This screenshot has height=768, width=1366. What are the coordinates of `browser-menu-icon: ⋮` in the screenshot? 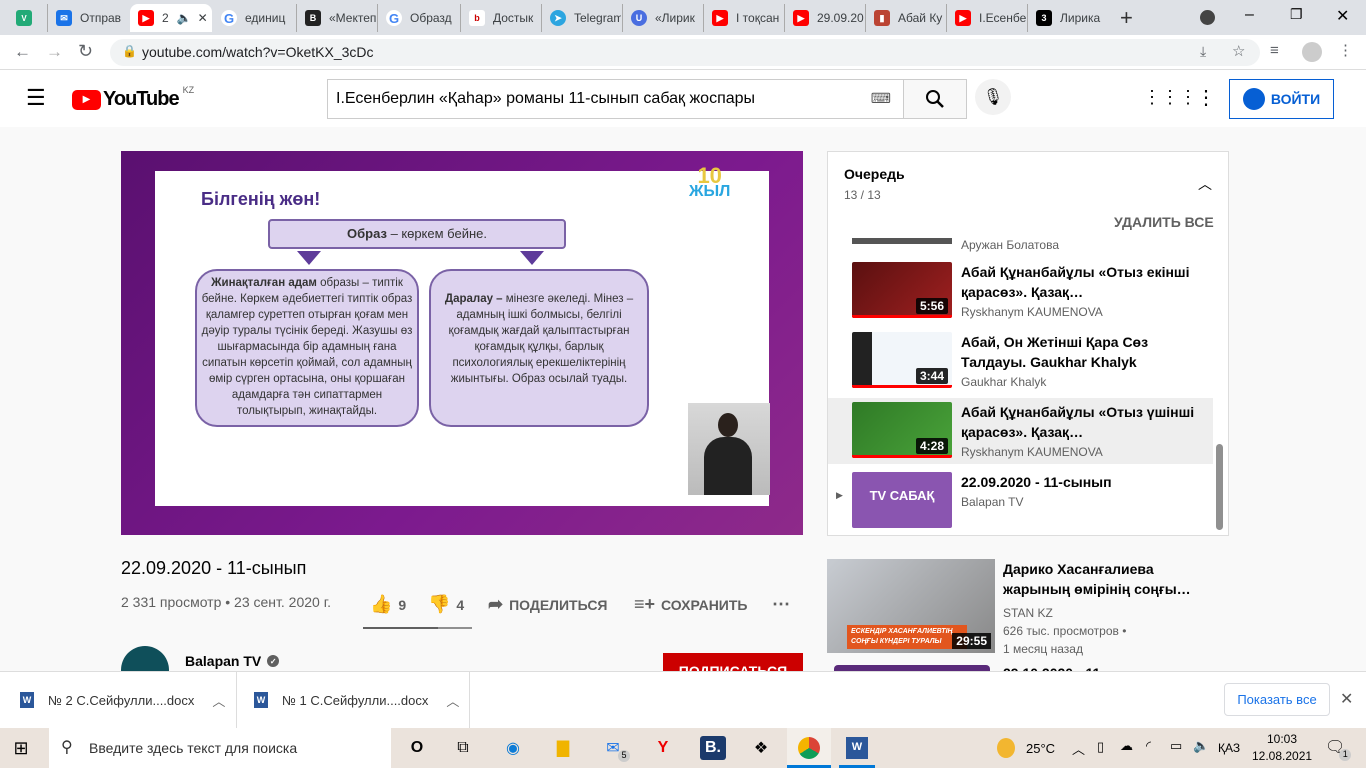 It's located at (1345, 50).